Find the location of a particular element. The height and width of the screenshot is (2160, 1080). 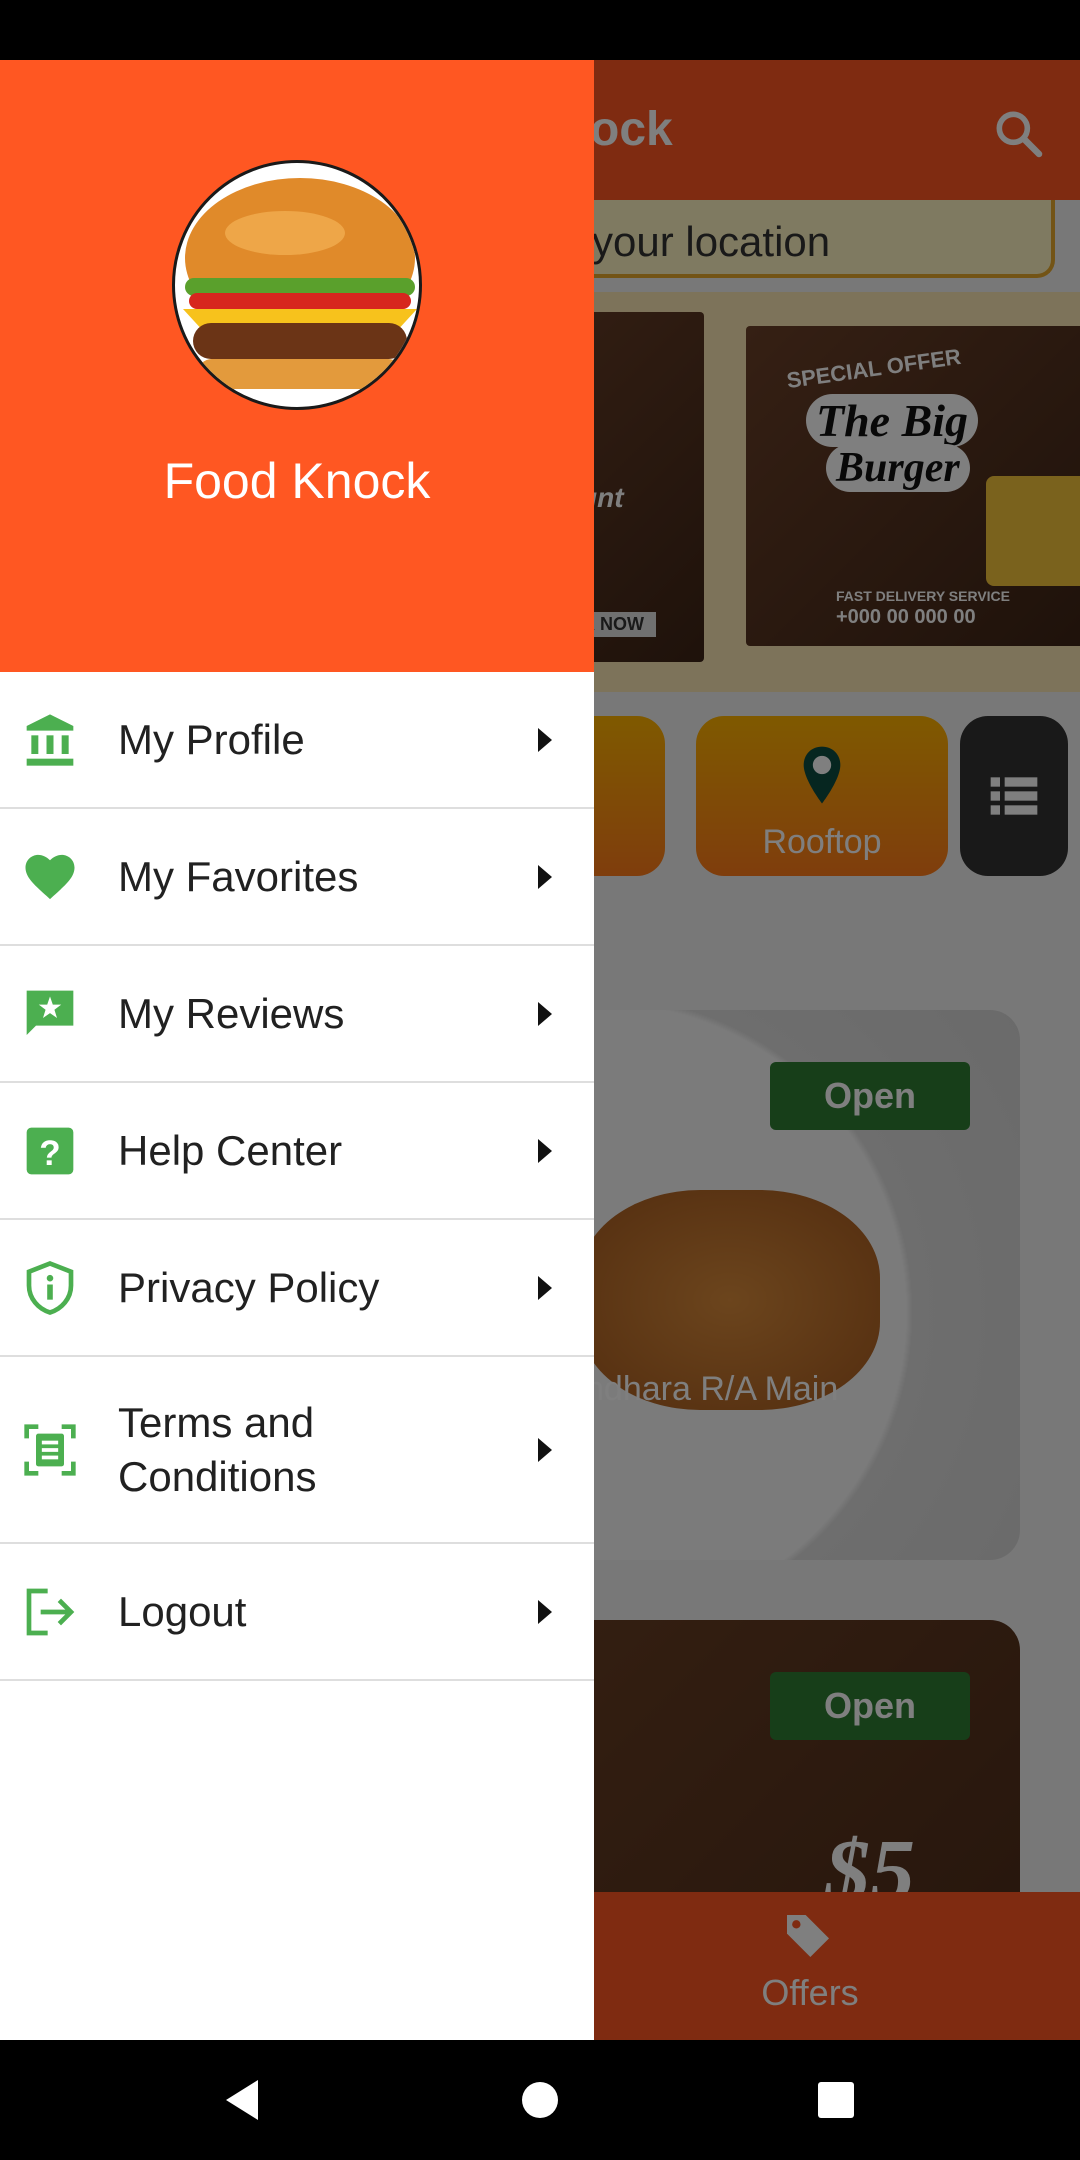

menu-item-my-favorites: My Favorites is located at coordinates (297, 877).